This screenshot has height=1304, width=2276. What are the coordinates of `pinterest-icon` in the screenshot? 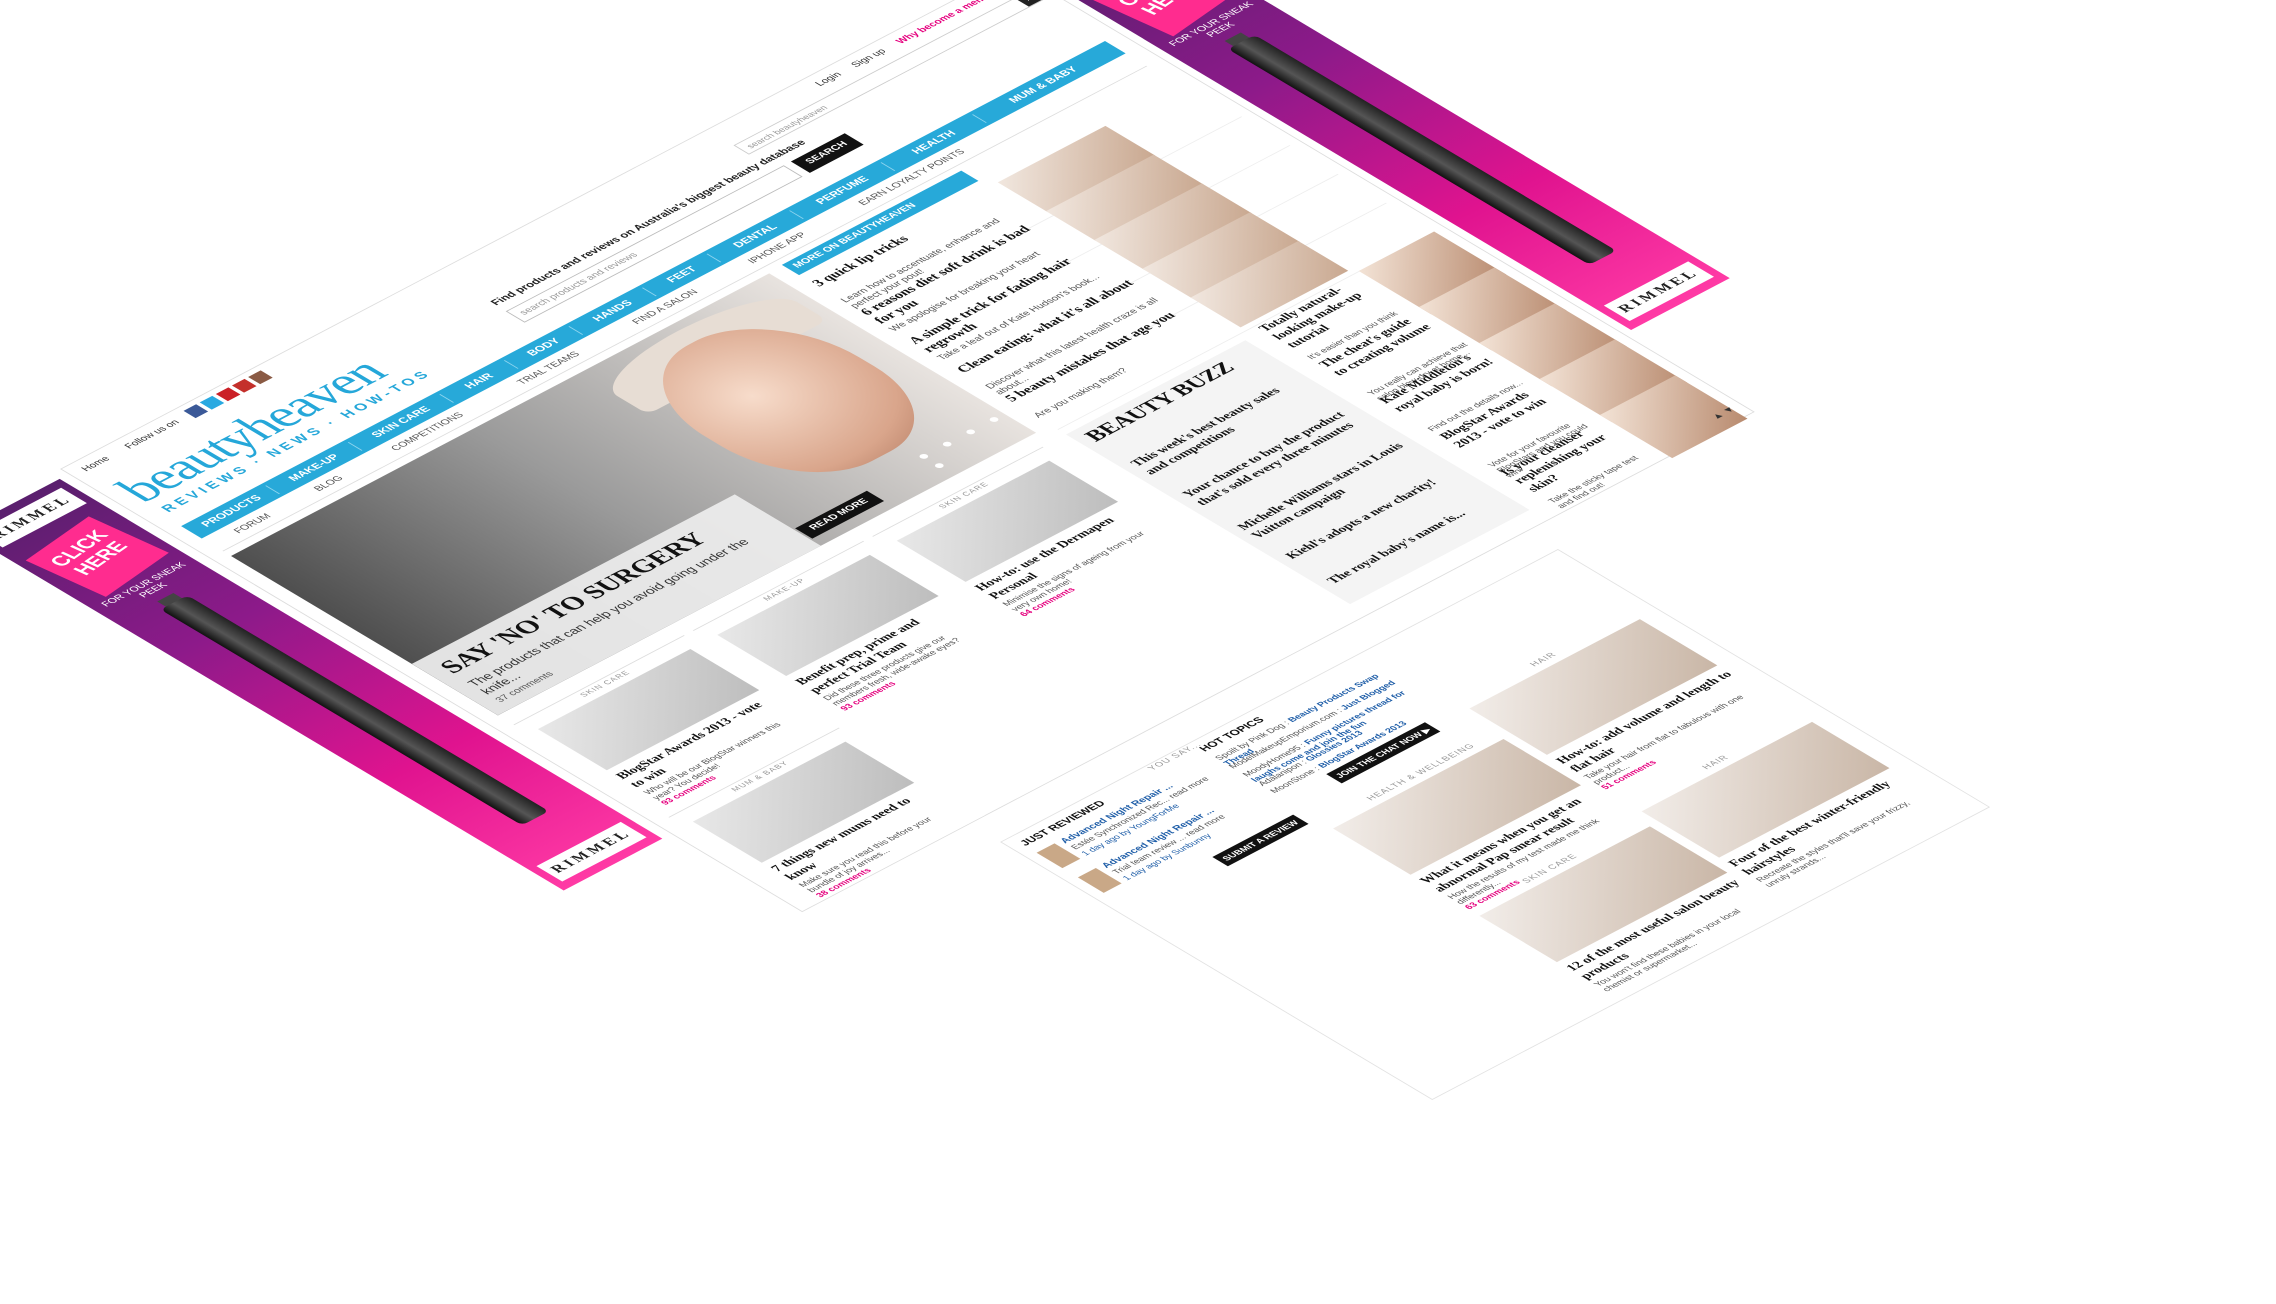 It's located at (228, 394).